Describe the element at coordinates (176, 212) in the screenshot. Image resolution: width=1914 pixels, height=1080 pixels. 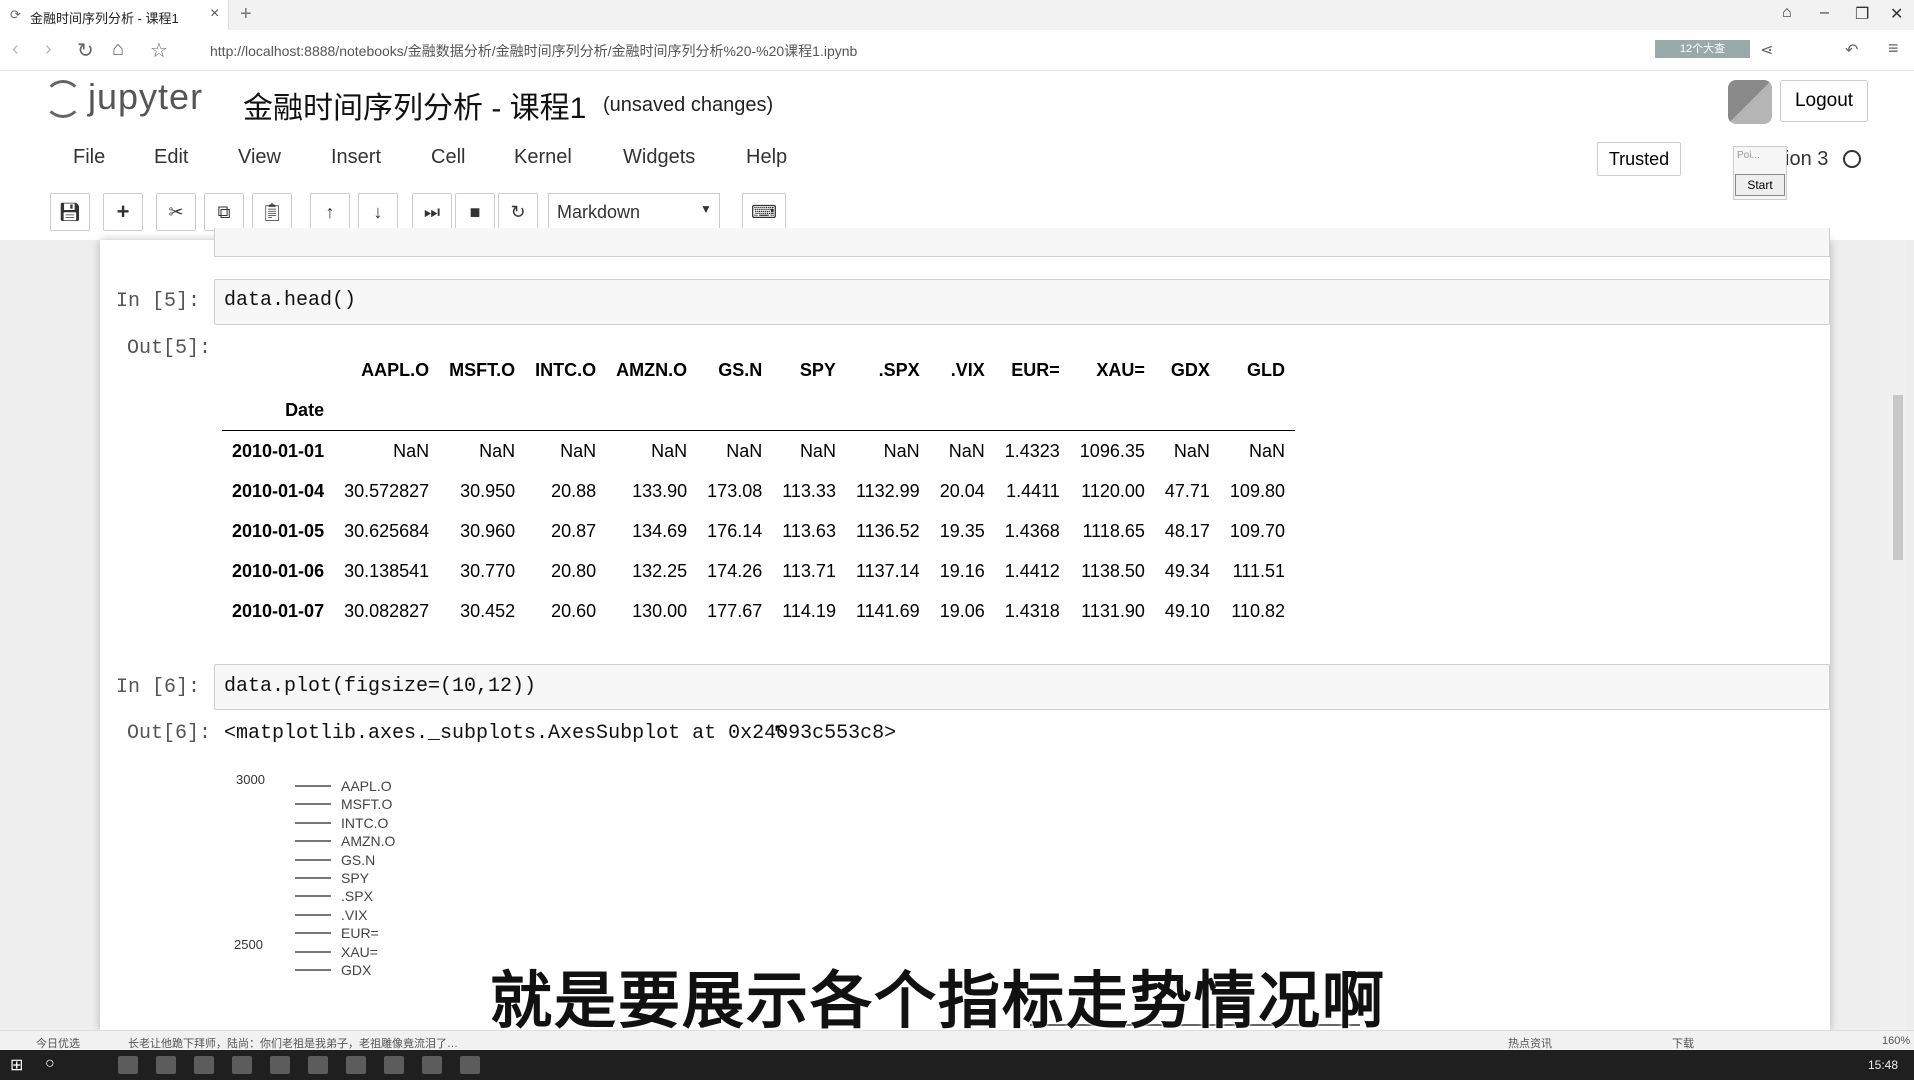
I see `cut-icon: ✂` at that location.